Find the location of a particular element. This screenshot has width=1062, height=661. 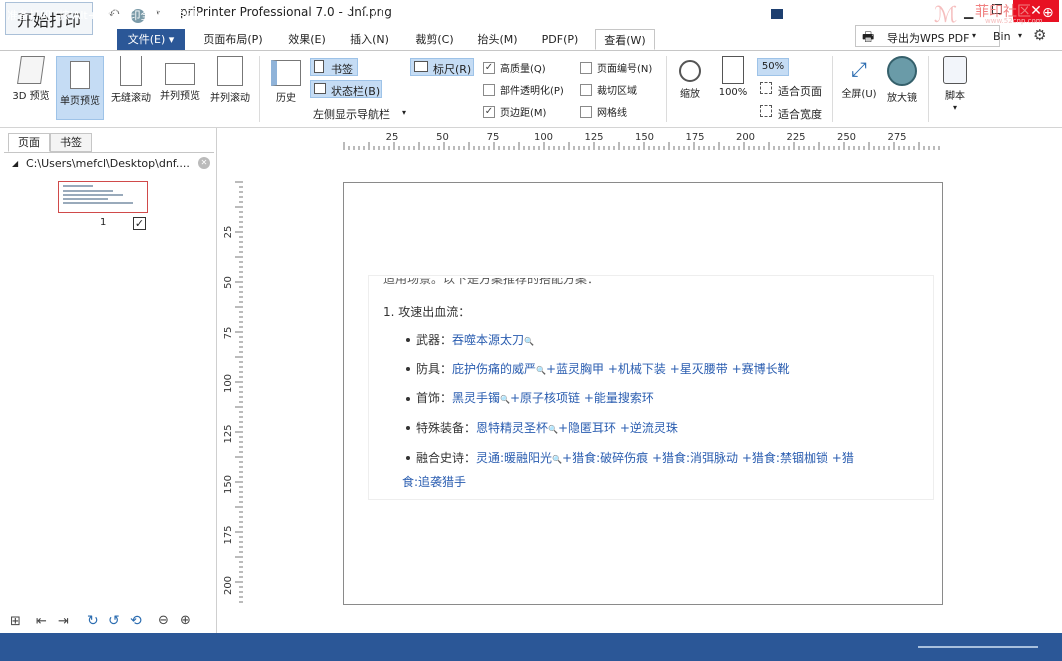

settings-gear-icon: ⚙ is located at coordinates (1039, 35).